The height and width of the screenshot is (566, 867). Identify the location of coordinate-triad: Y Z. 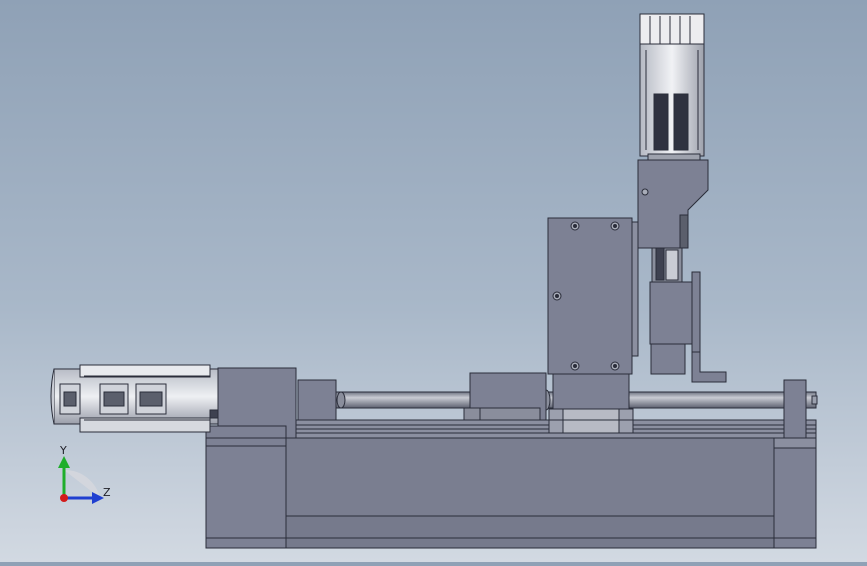
(84, 474).